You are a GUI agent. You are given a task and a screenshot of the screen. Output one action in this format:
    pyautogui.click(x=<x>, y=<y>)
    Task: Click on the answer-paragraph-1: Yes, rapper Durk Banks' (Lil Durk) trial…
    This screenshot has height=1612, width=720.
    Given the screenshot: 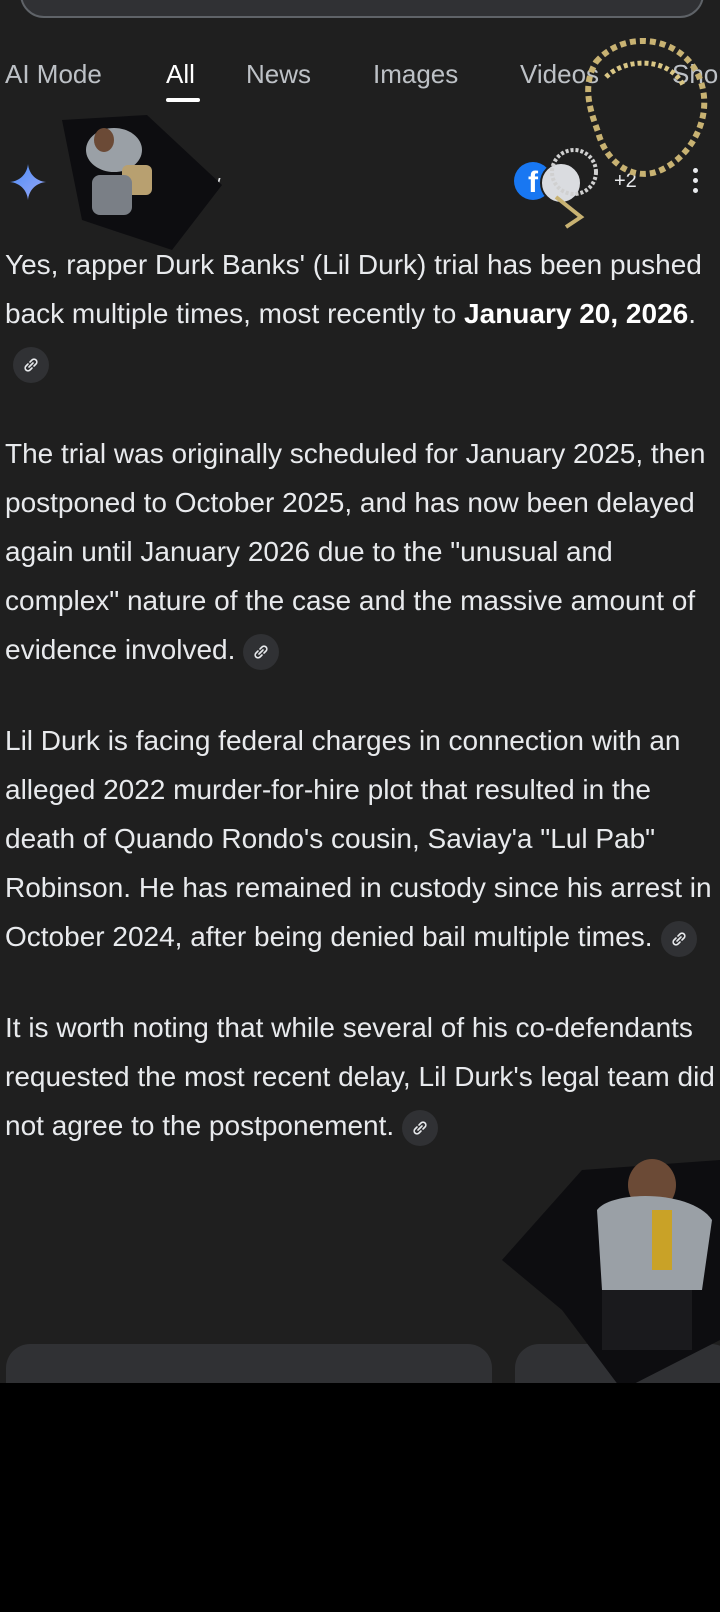 What is the action you would take?
    pyautogui.click(x=361, y=313)
    